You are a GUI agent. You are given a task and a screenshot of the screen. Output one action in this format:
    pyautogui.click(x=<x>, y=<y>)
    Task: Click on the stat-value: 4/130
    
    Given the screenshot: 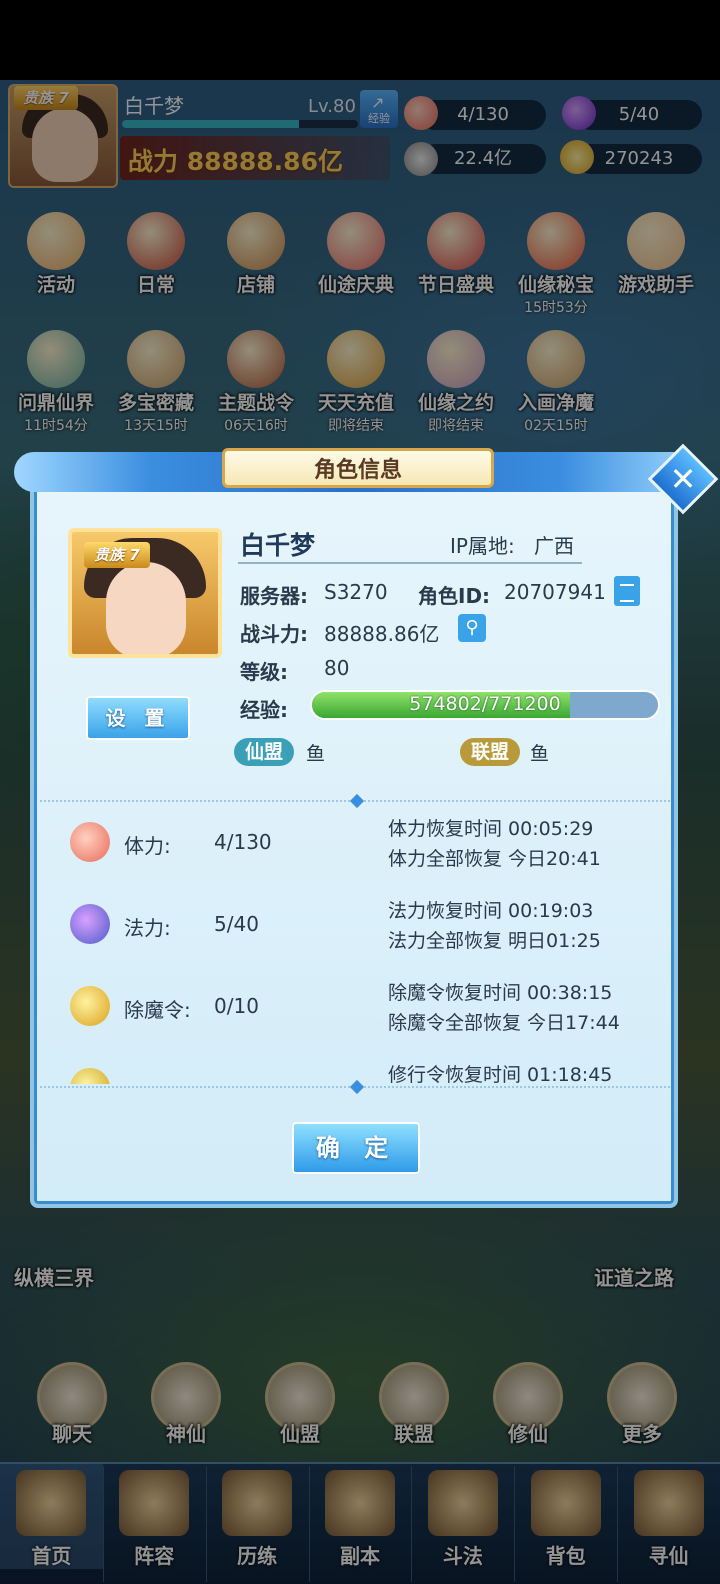 What is the action you would take?
    pyautogui.click(x=243, y=842)
    